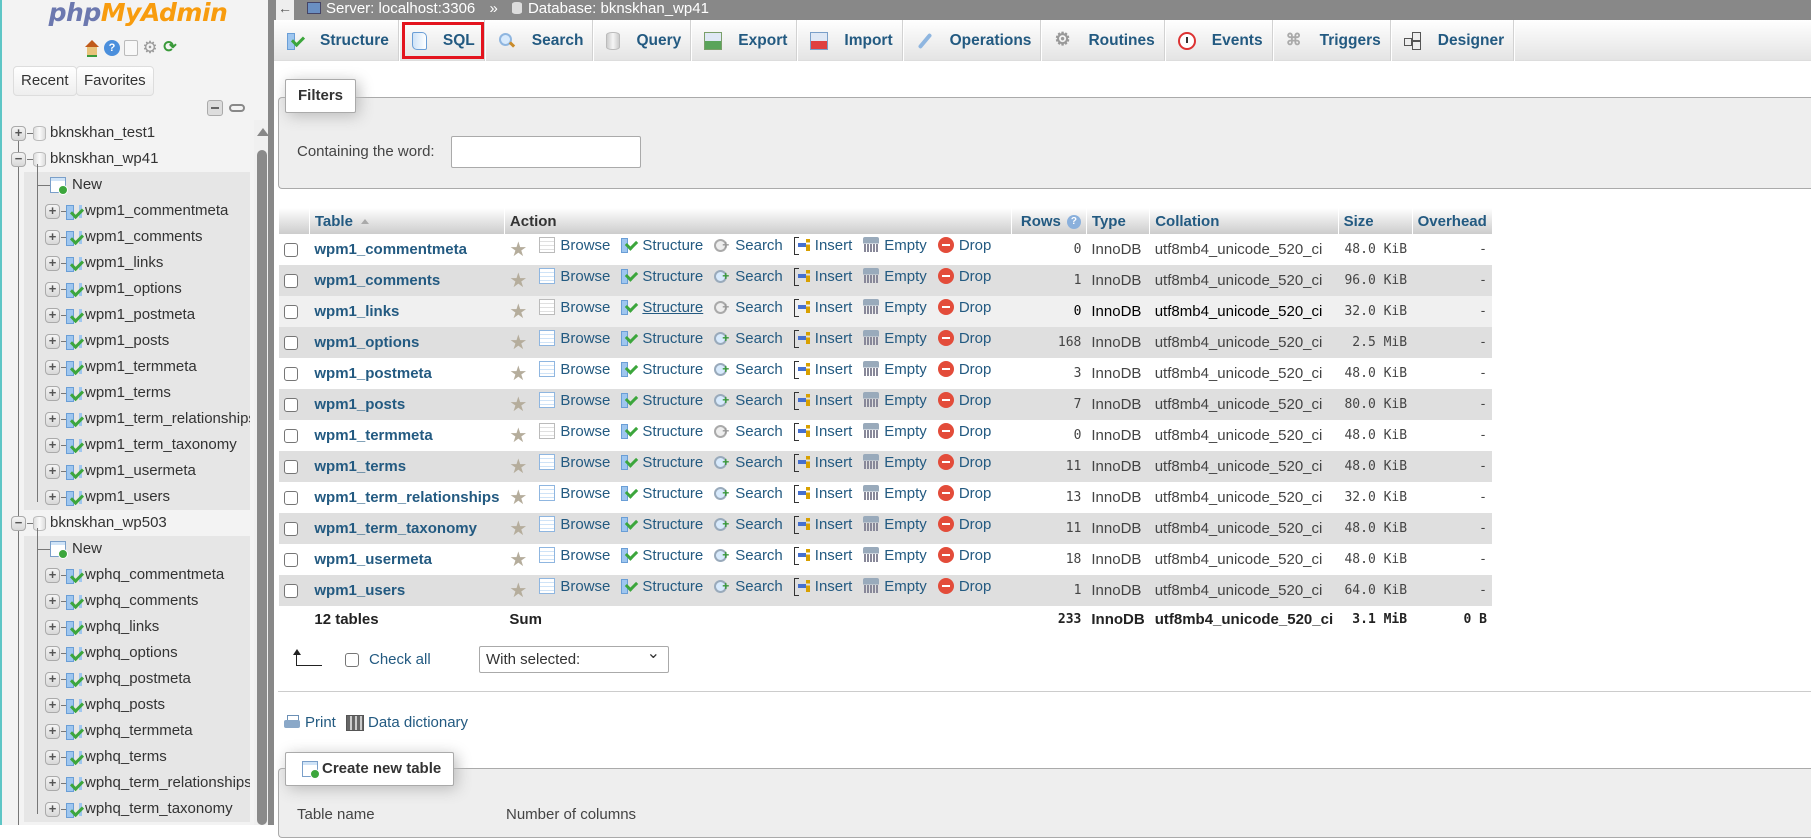 This screenshot has height=838, width=1811. What do you see at coordinates (540, 40) in the screenshot?
I see `tab-search: Search` at bounding box center [540, 40].